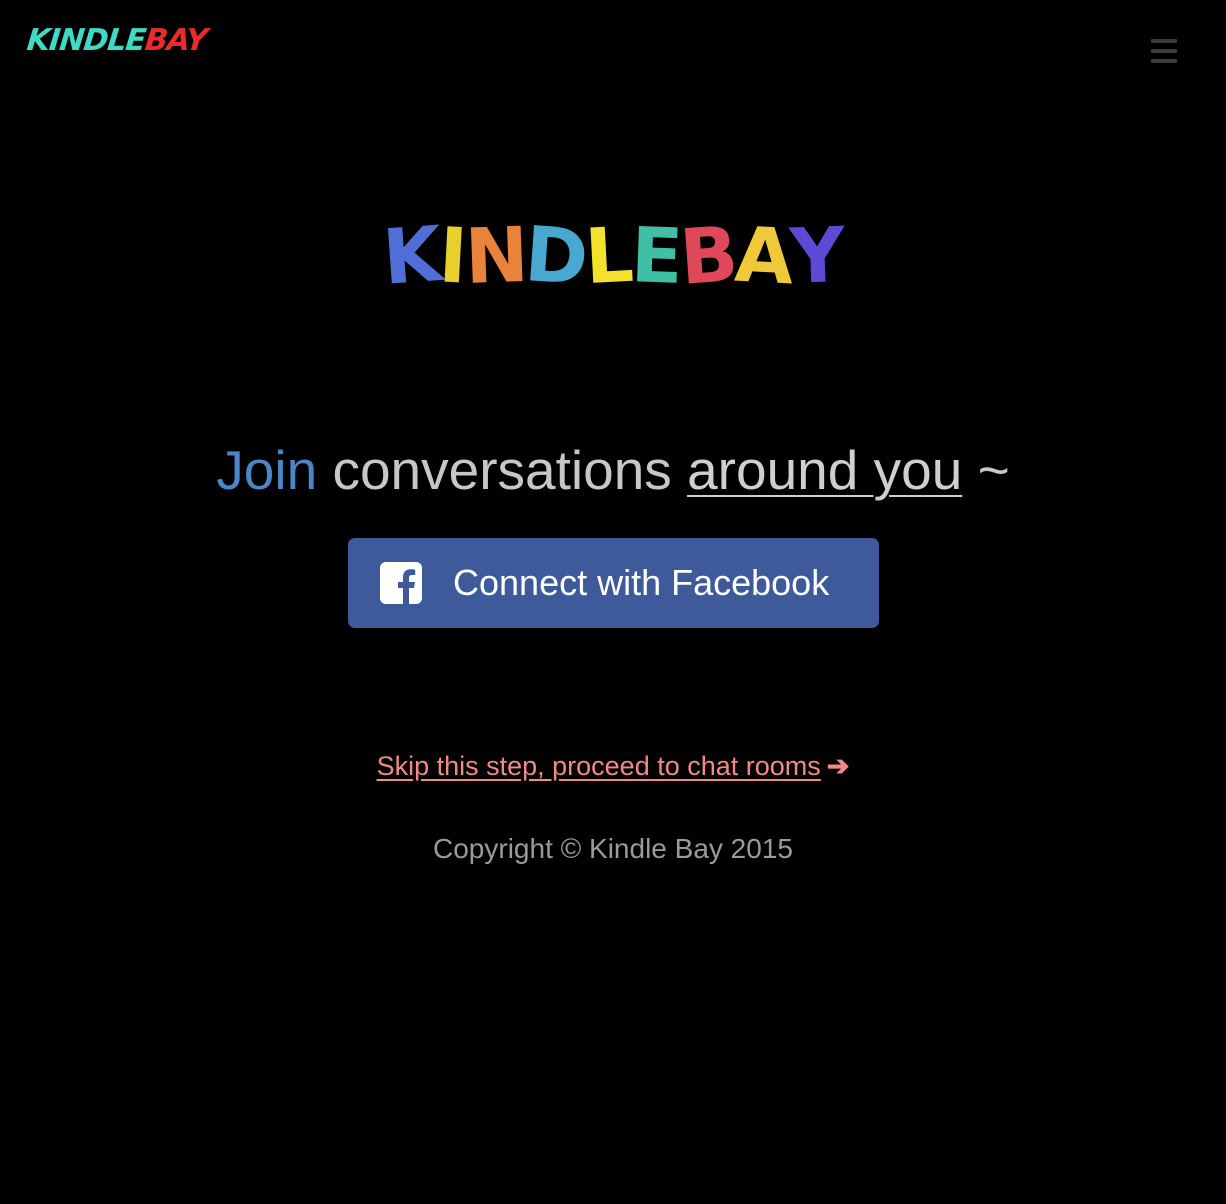 The height and width of the screenshot is (1204, 1226). What do you see at coordinates (401, 583) in the screenshot?
I see `facebook-icon` at bounding box center [401, 583].